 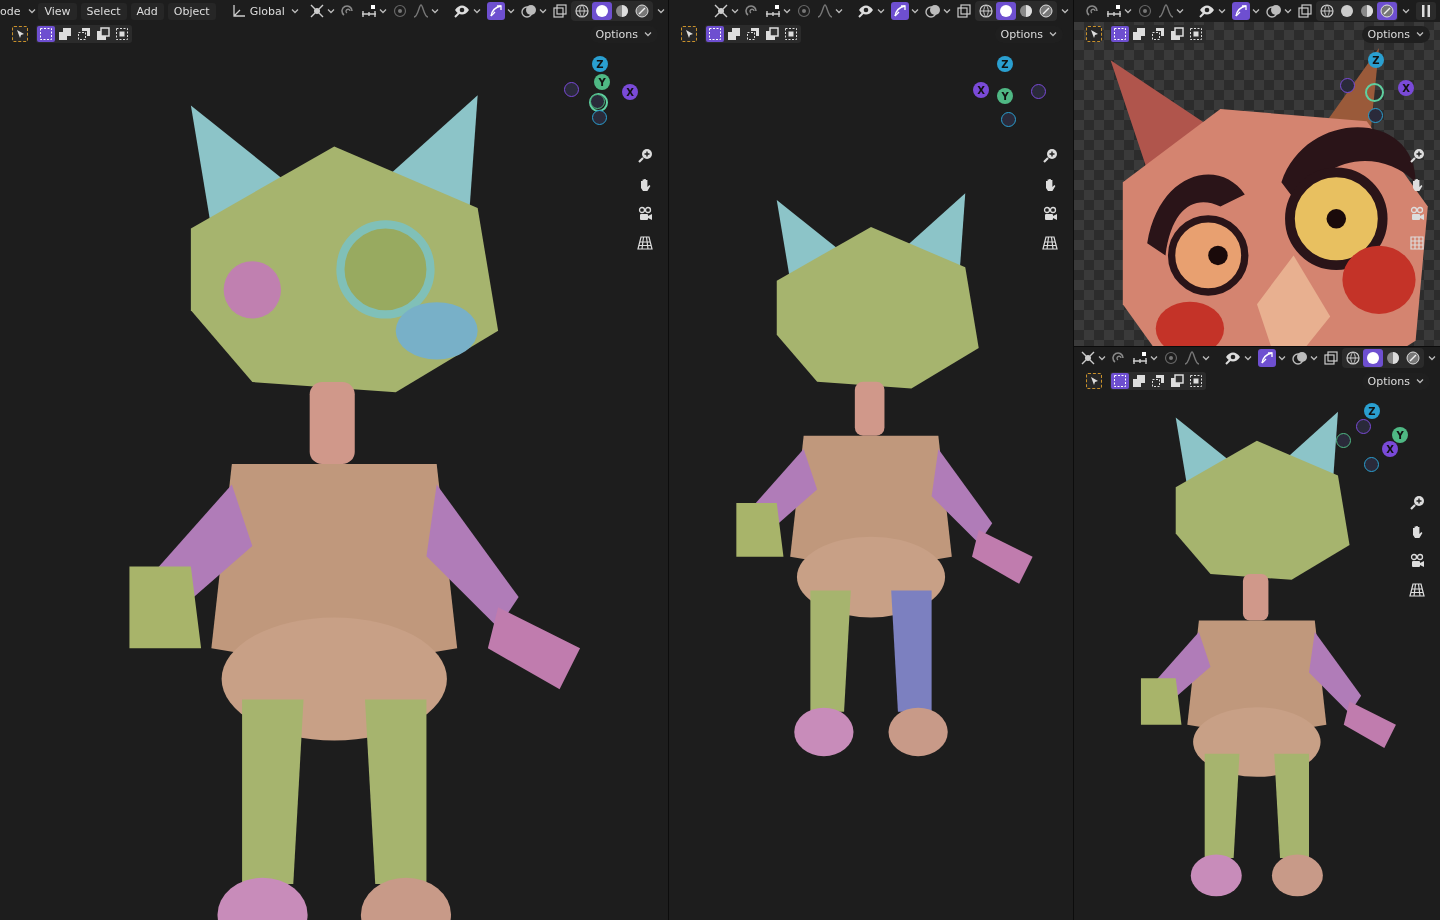 I want to click on pivot-icon, so click(x=1088, y=358).